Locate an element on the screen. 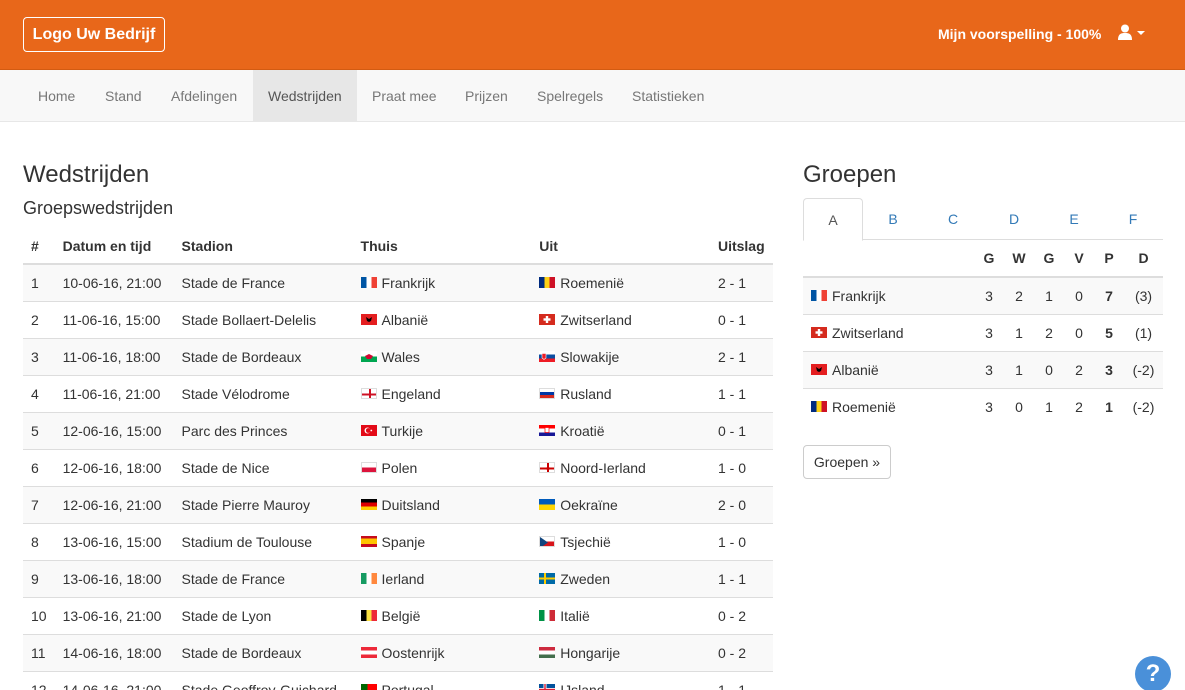 The image size is (1185, 690). stat-won: 1 is located at coordinates (1019, 332).